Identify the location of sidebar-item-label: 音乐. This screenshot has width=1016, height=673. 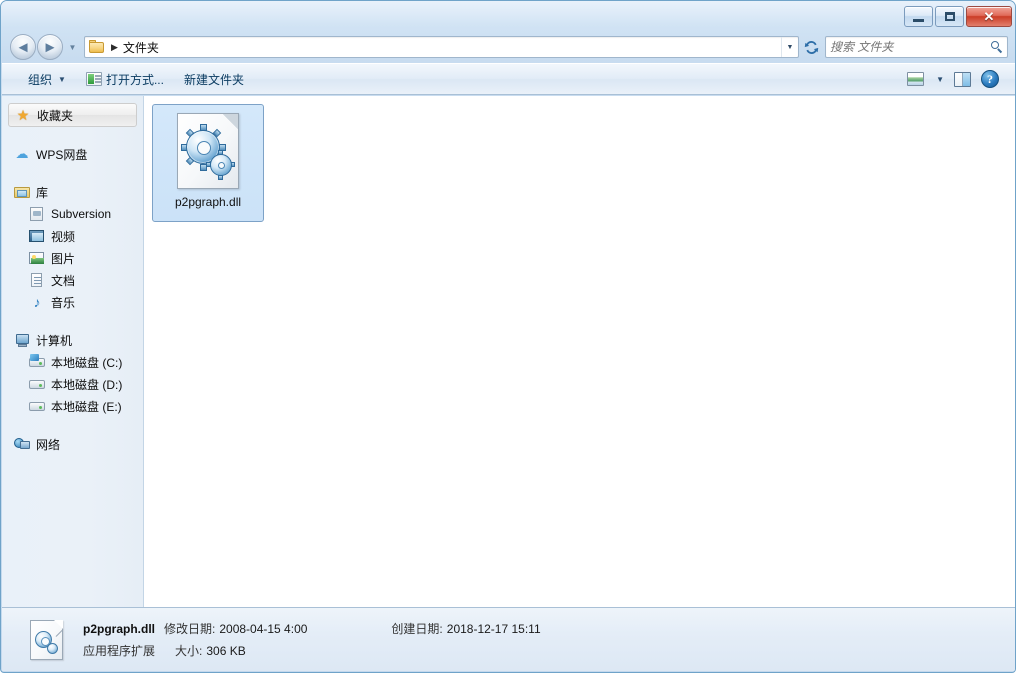
(63, 302).